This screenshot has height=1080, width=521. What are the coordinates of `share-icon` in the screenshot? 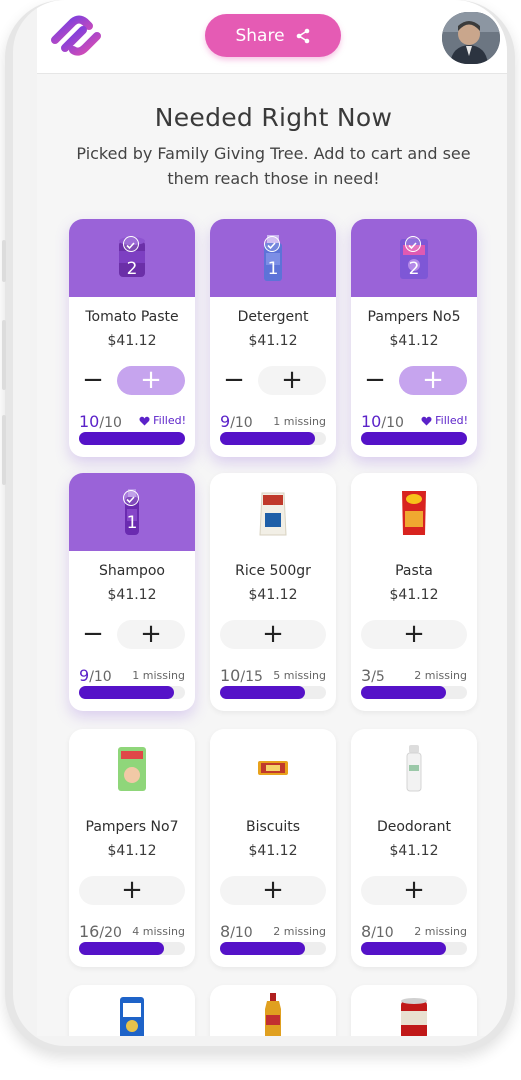 It's located at (302, 35).